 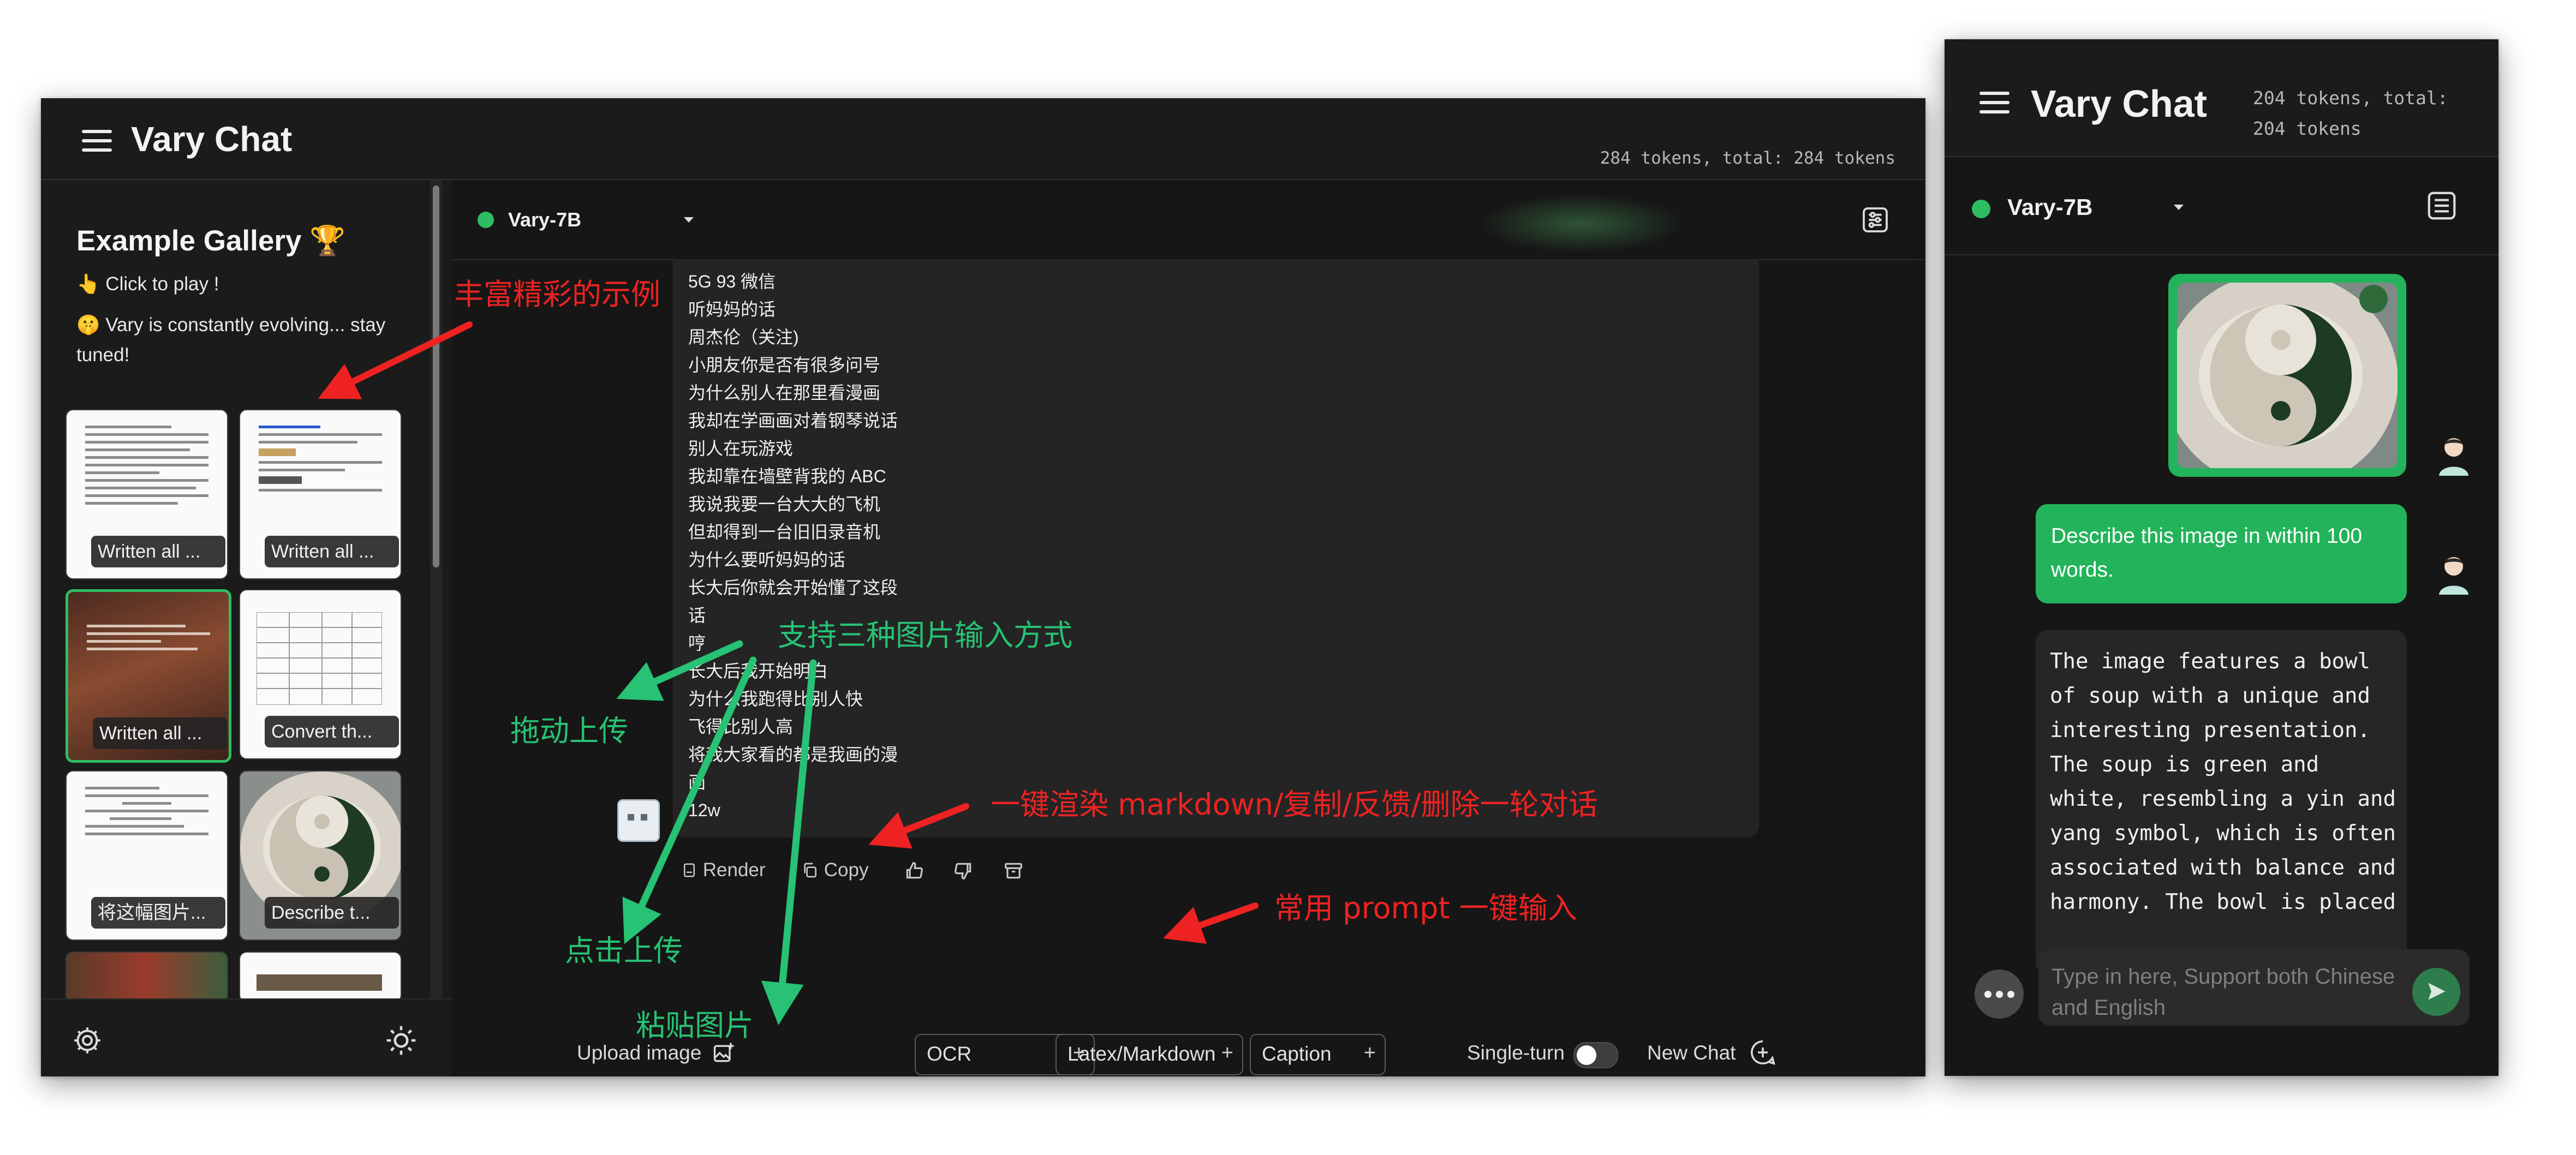 What do you see at coordinates (758, 671) in the screenshot?
I see `message-line: 长大后我开始明白` at bounding box center [758, 671].